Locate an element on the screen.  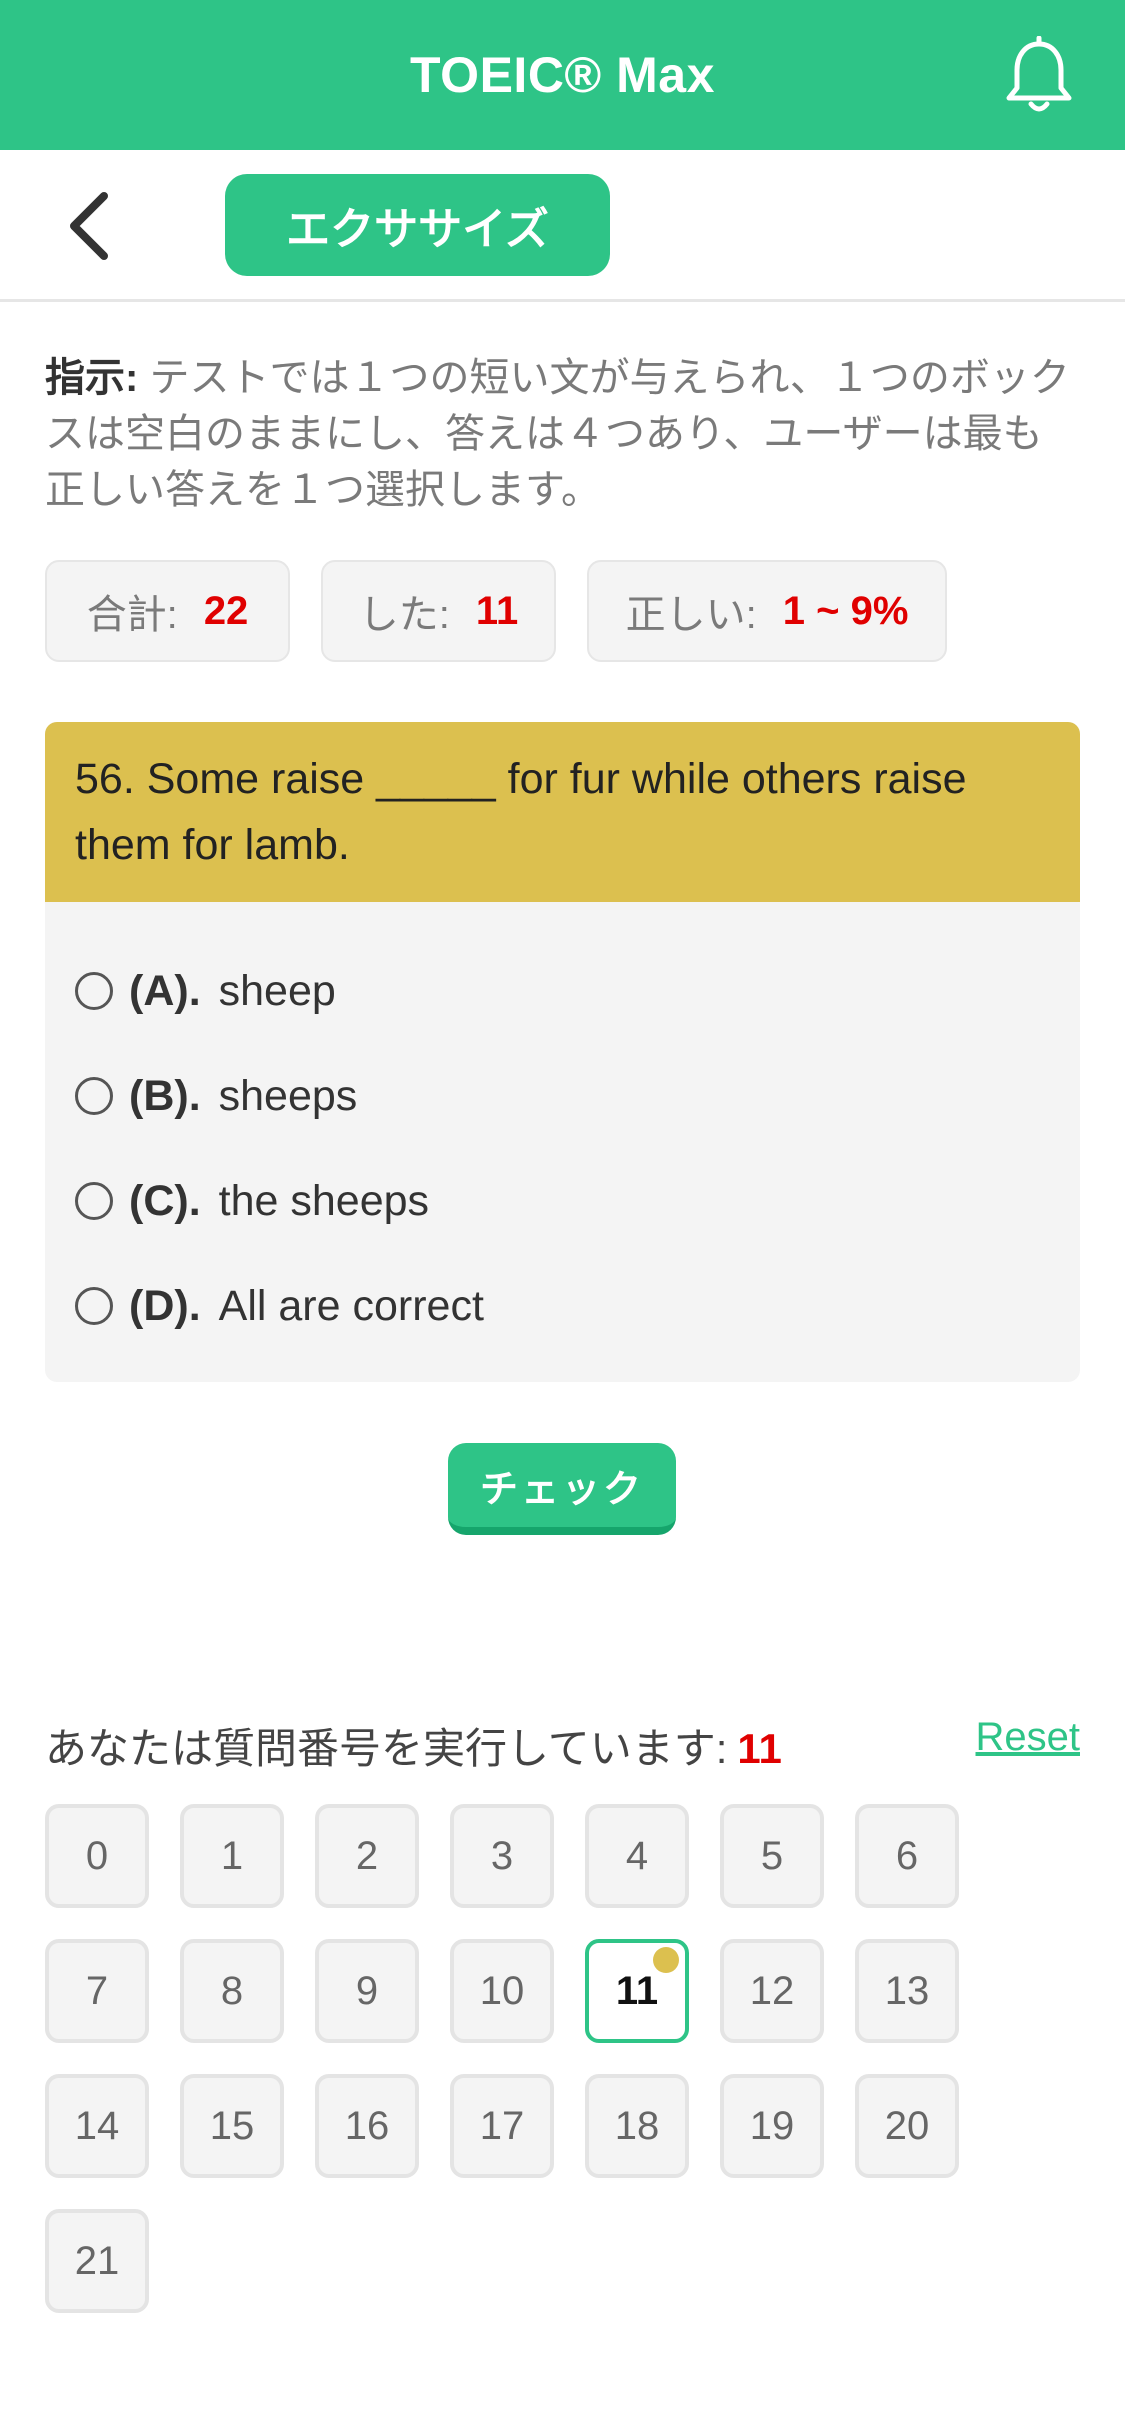
question-number-label: 17 is located at coordinates (502, 2125).